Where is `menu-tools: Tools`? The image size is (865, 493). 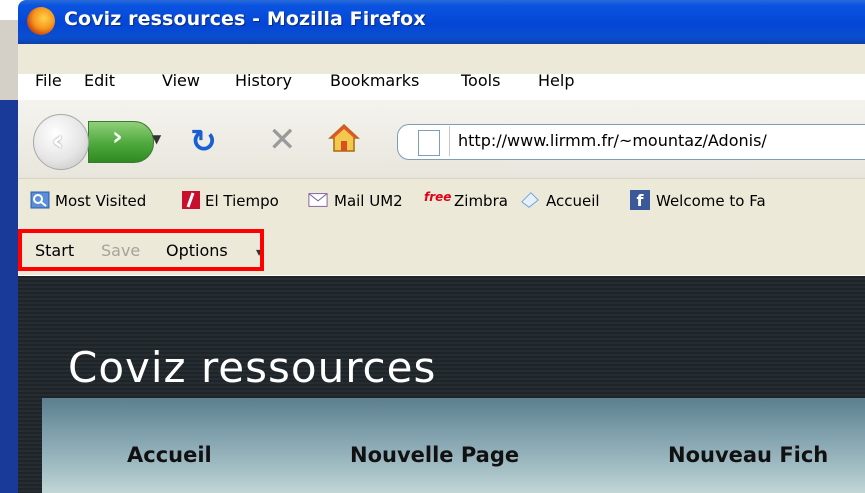
menu-tools: Tools is located at coordinates (480, 80).